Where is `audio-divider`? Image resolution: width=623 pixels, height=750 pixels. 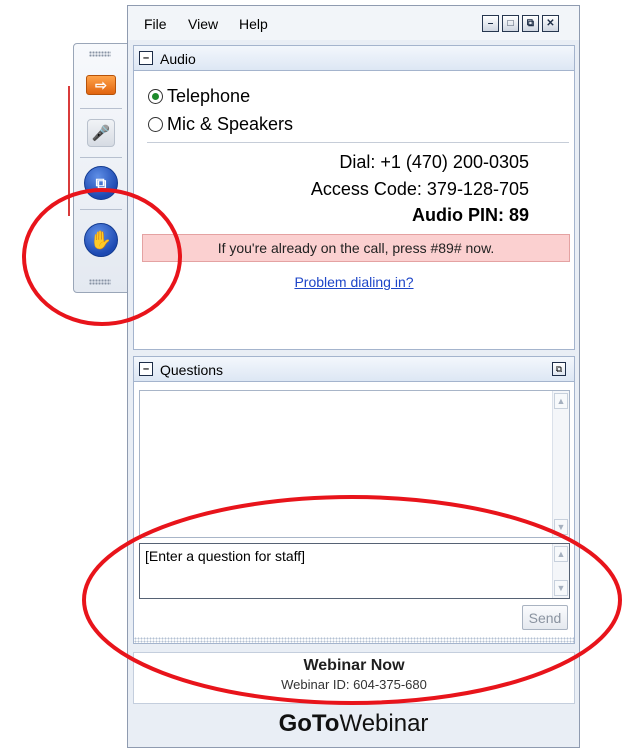
audio-divider is located at coordinates (358, 142).